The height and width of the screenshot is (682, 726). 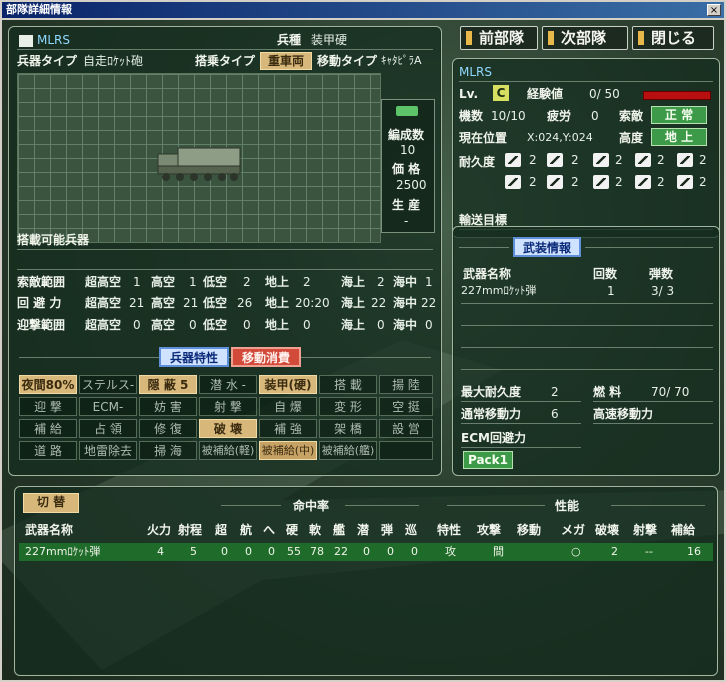 What do you see at coordinates (555, 414) in the screenshot?
I see `normal-move-value: 6` at bounding box center [555, 414].